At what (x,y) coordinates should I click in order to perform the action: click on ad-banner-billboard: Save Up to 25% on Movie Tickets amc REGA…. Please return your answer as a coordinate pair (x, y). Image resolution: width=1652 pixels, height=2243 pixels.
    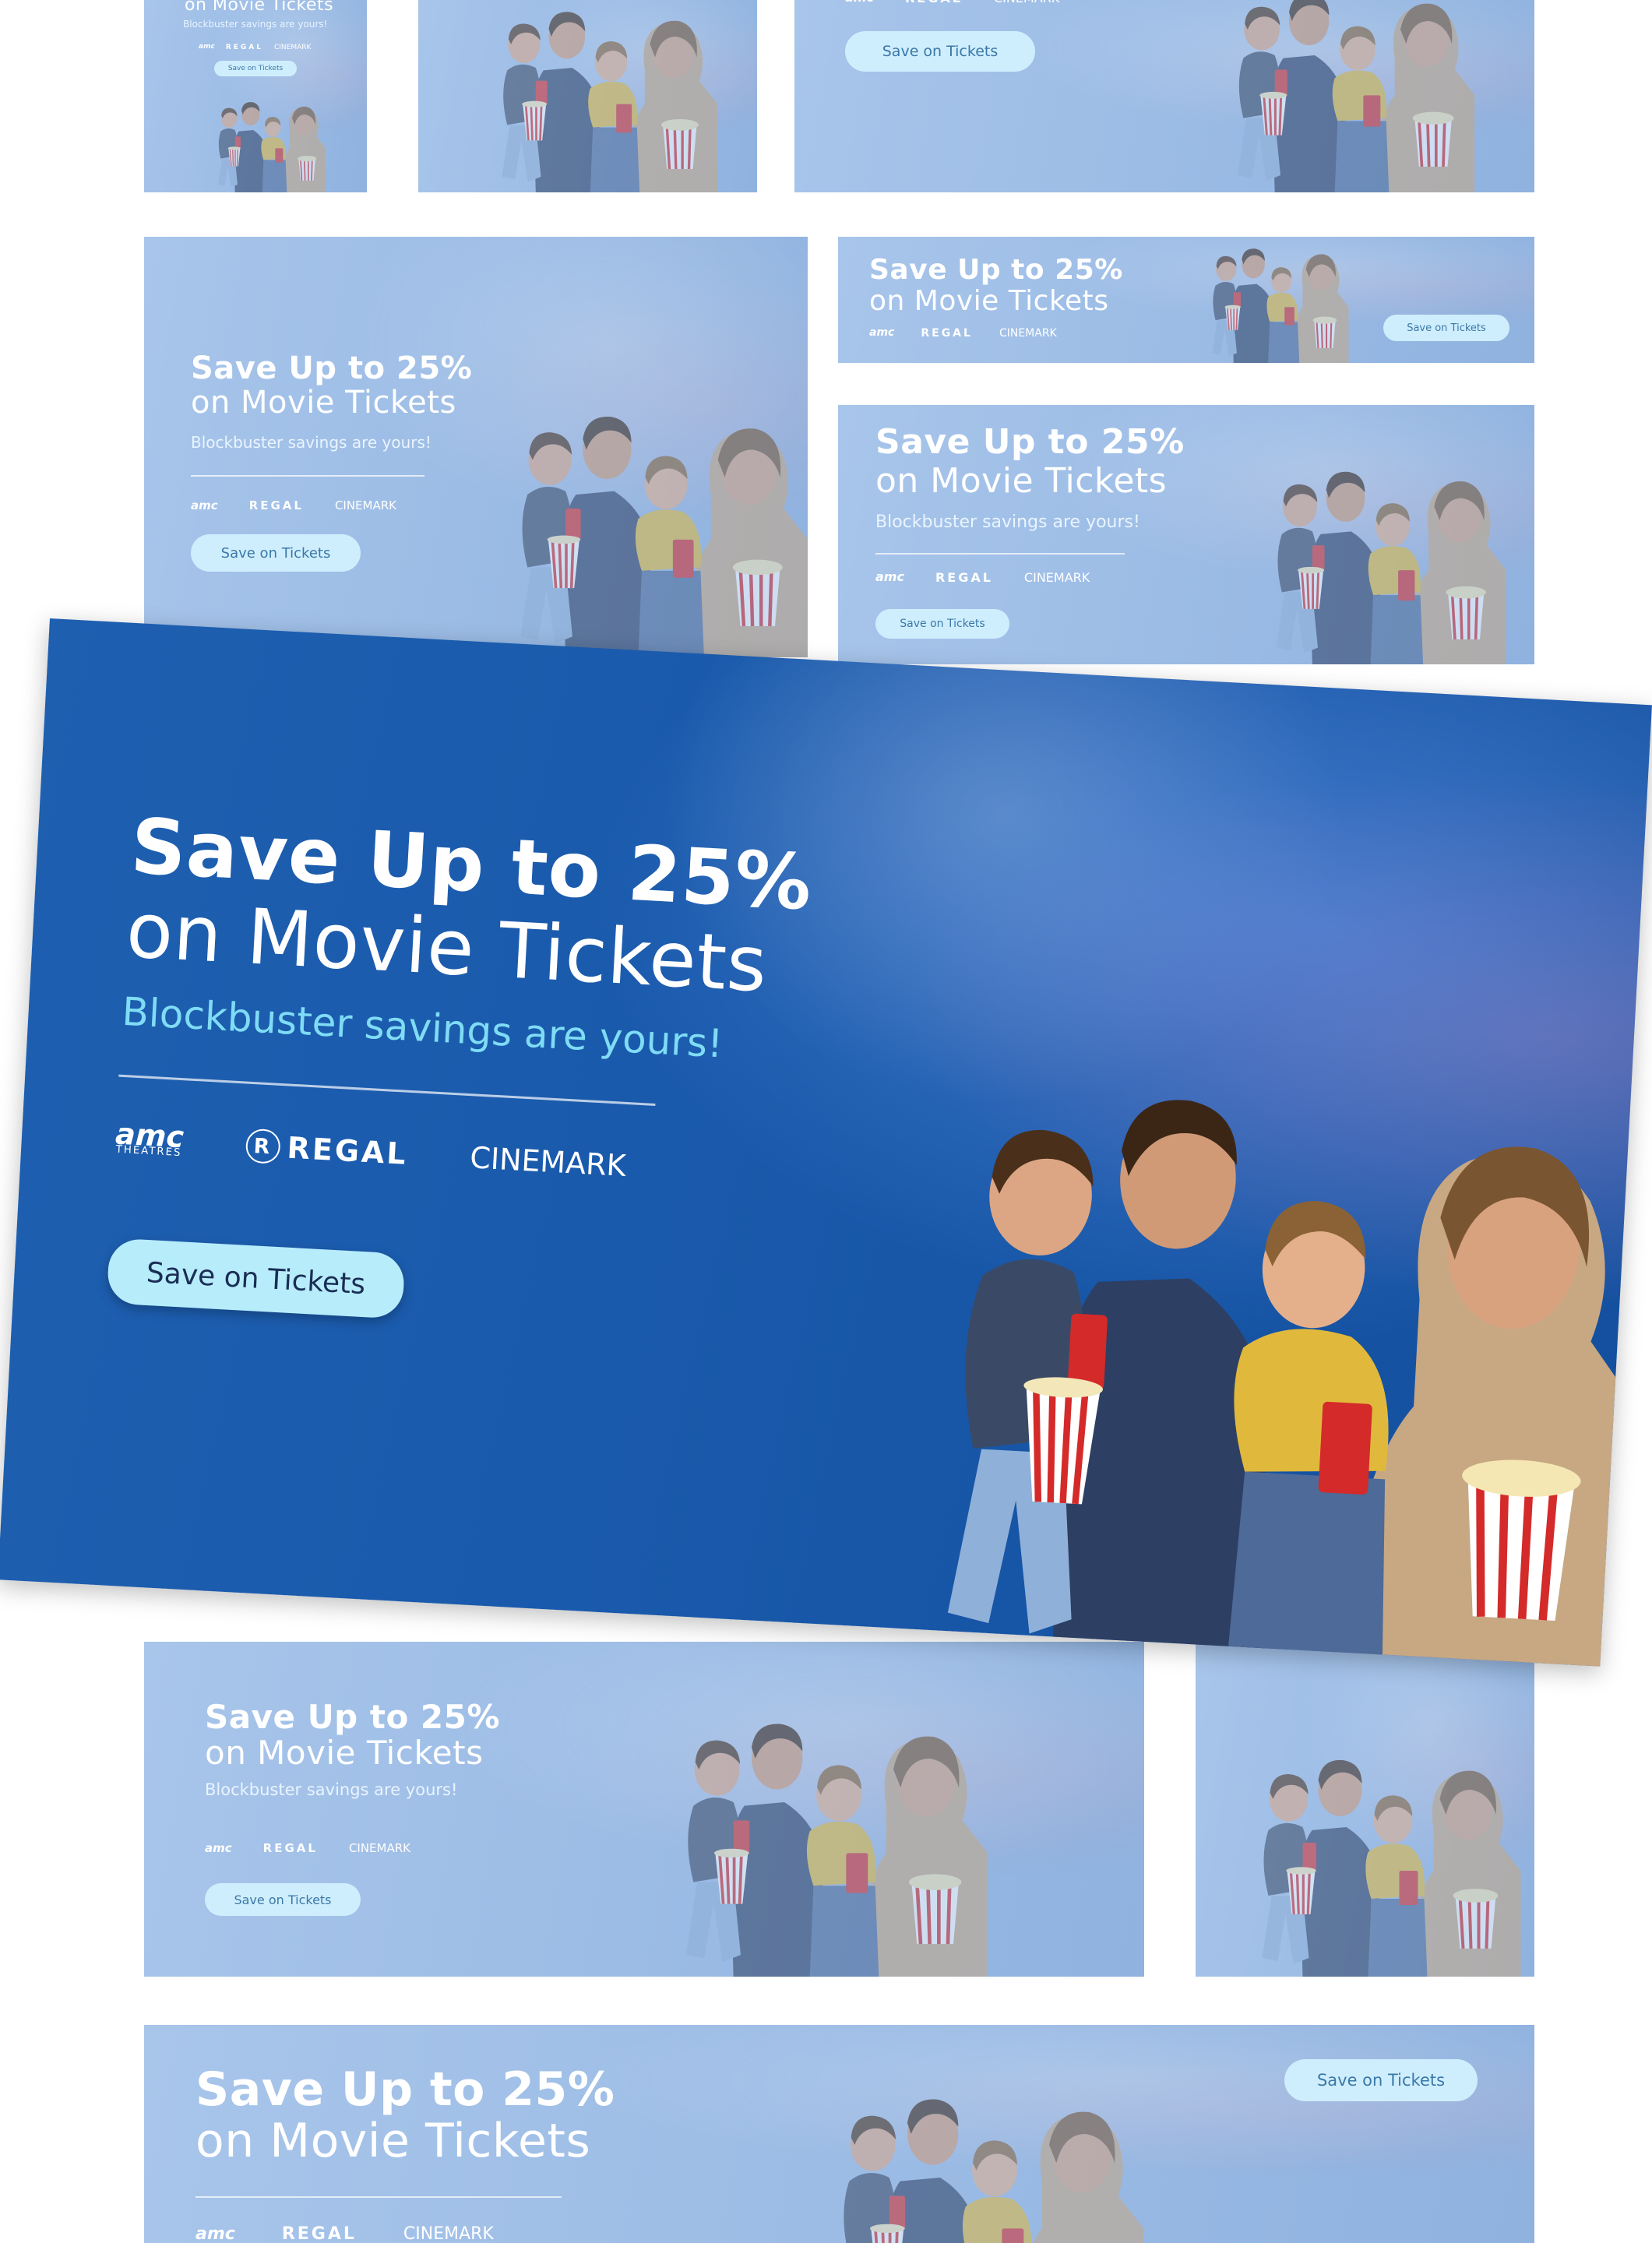
    Looking at the image, I should click on (839, 2134).